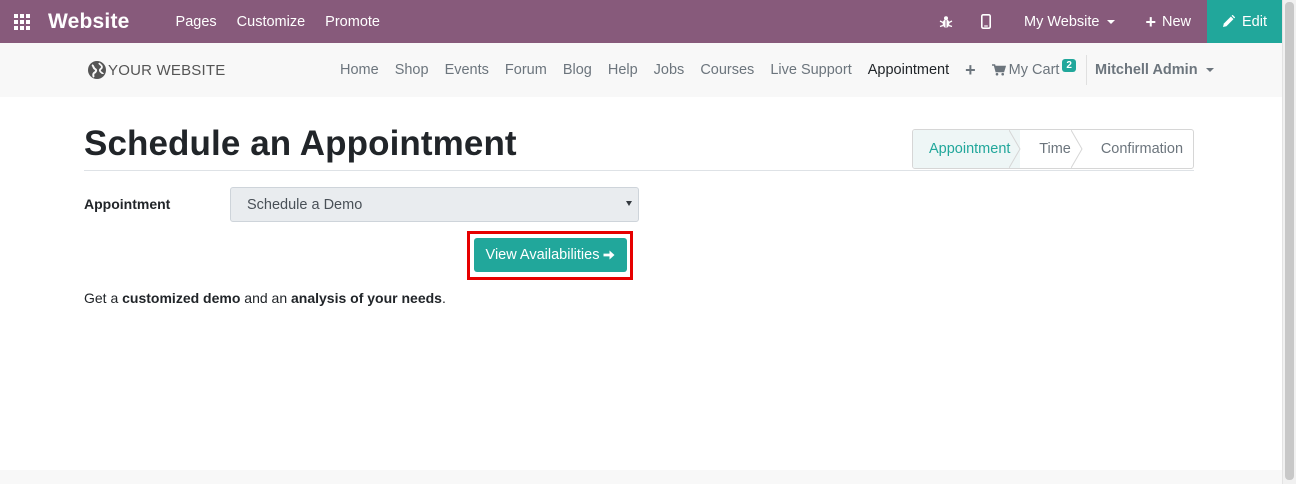 Image resolution: width=1296 pixels, height=484 pixels. I want to click on apps-menu-button, so click(22, 21).